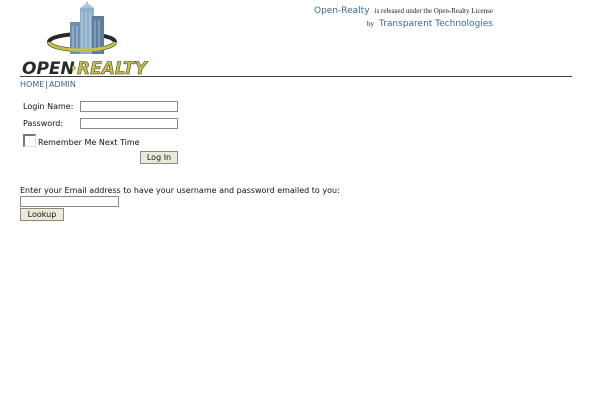 The image size is (600, 400). What do you see at coordinates (48, 106) in the screenshot?
I see `login-name-label: Login Name:` at bounding box center [48, 106].